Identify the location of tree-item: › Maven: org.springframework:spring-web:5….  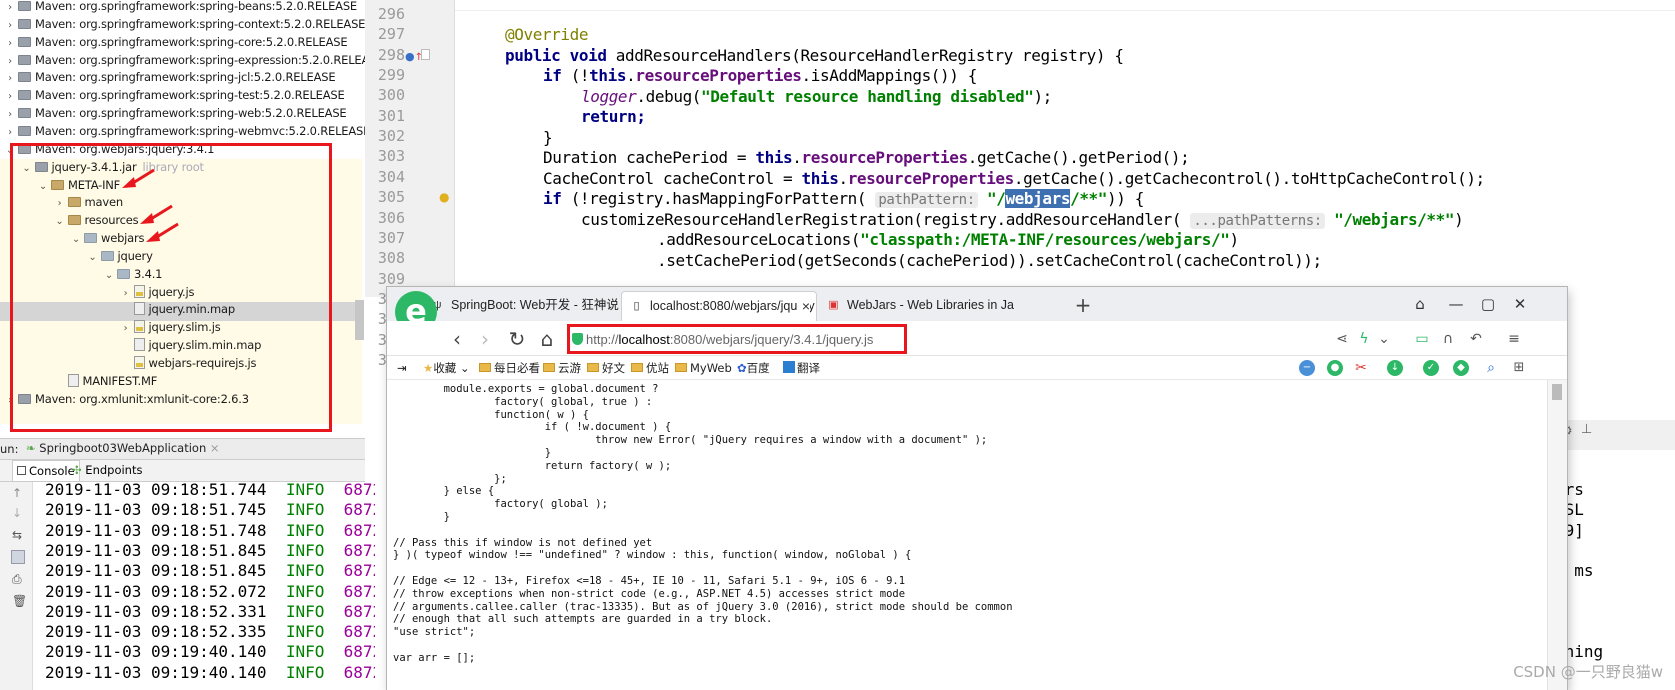
(175, 113).